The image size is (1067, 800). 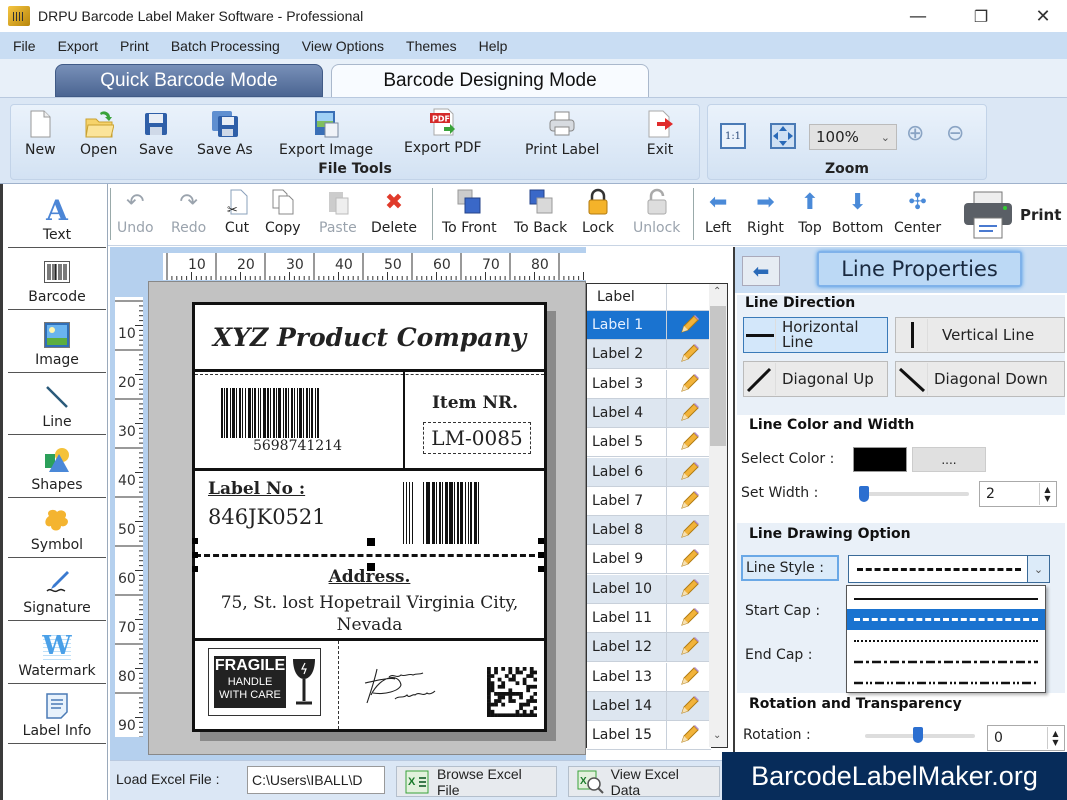 I want to click on excel-path-input: C:\Users\IBALL\D, so click(x=316, y=780).